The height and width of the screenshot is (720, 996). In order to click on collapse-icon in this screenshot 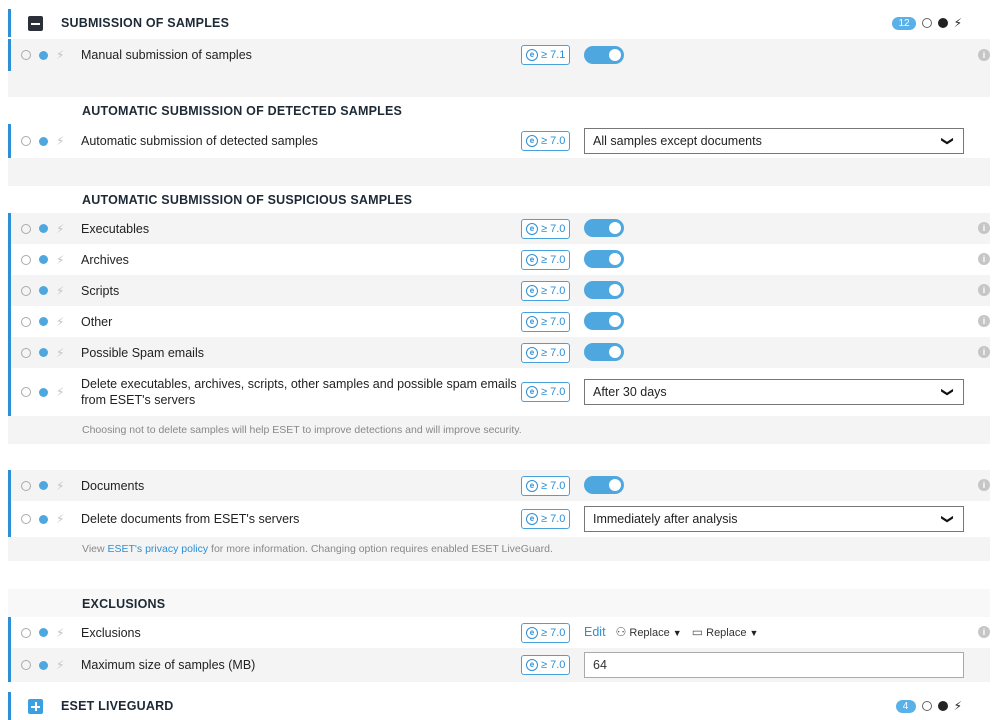, I will do `click(35, 23)`.